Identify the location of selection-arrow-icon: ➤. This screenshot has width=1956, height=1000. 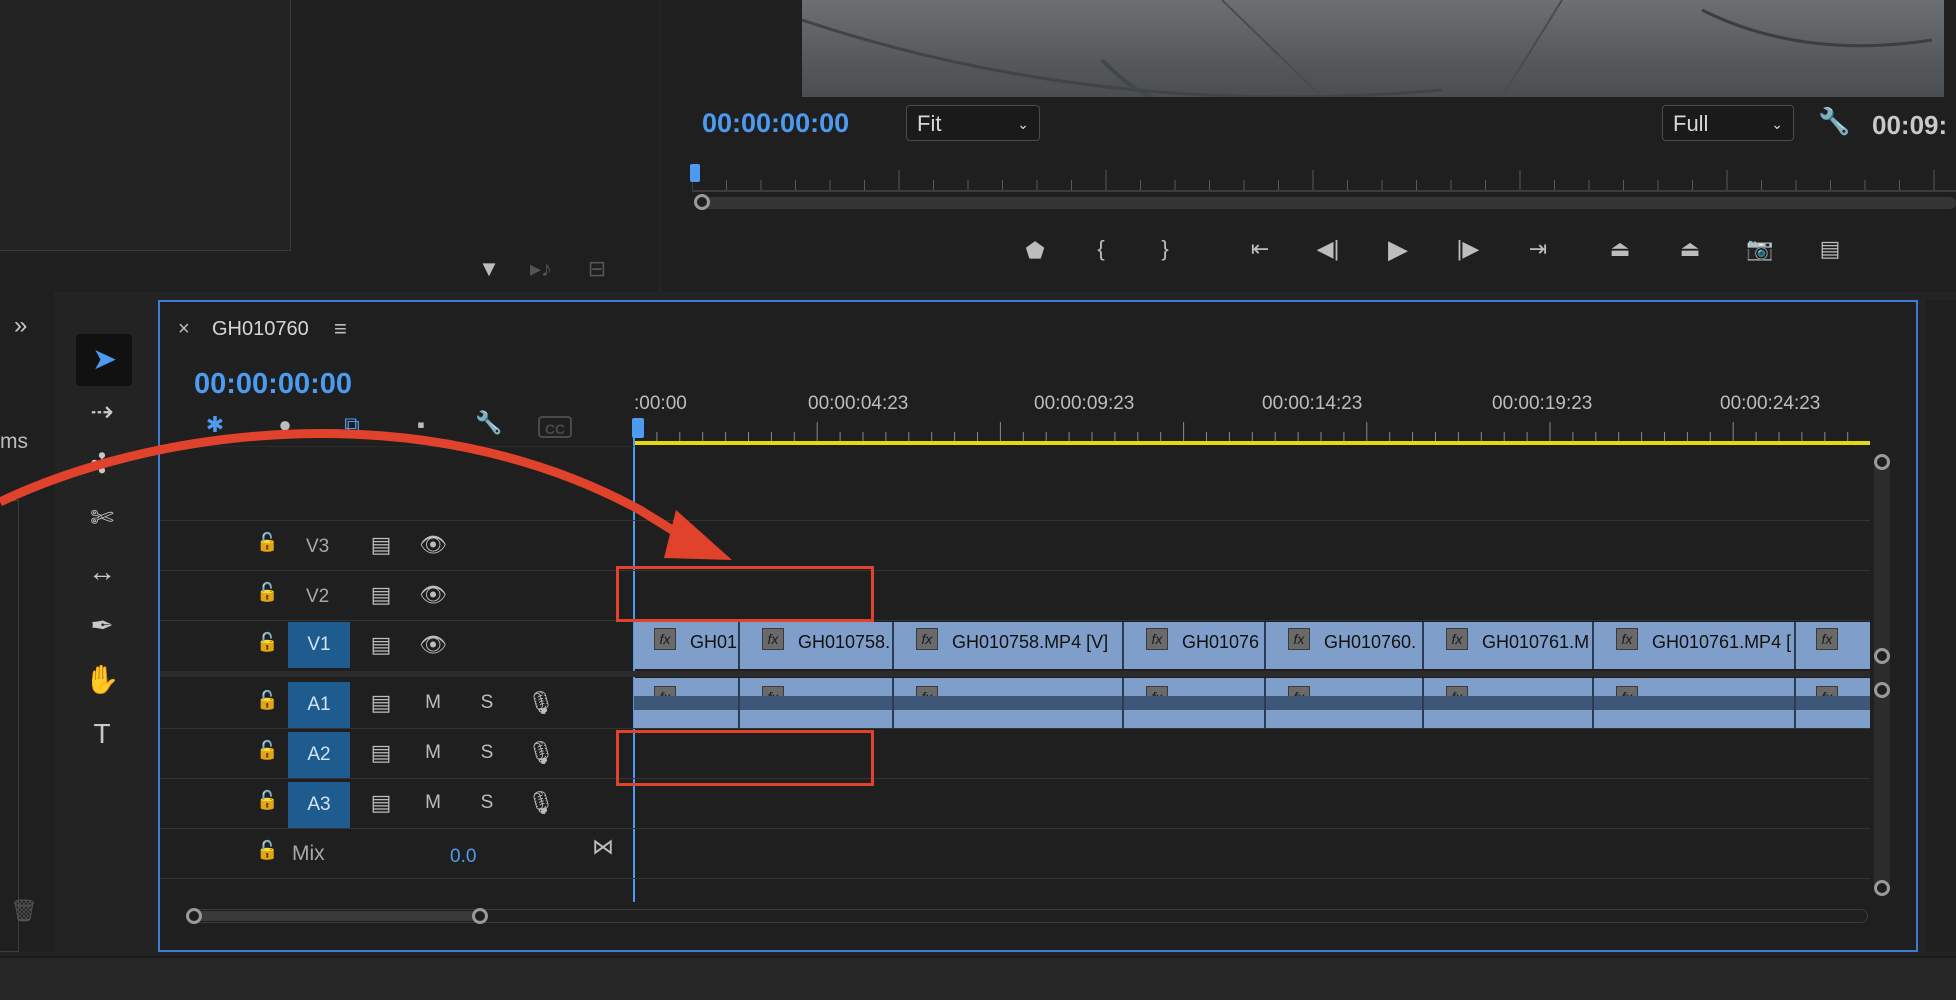
(105, 359).